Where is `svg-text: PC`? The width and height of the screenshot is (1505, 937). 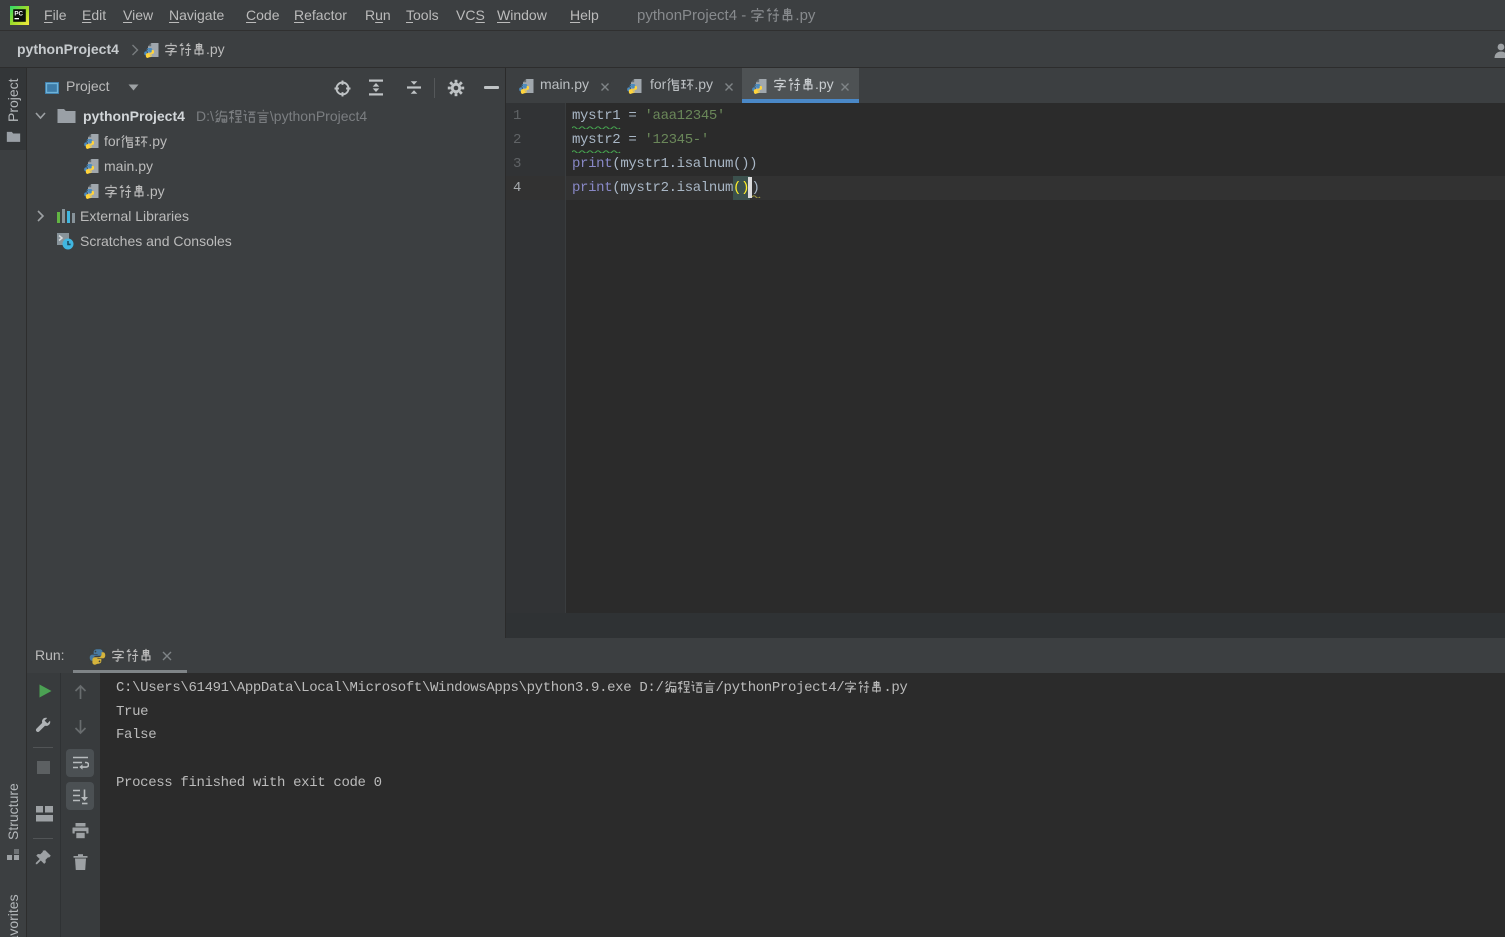
svg-text: PC is located at coordinates (18, 14).